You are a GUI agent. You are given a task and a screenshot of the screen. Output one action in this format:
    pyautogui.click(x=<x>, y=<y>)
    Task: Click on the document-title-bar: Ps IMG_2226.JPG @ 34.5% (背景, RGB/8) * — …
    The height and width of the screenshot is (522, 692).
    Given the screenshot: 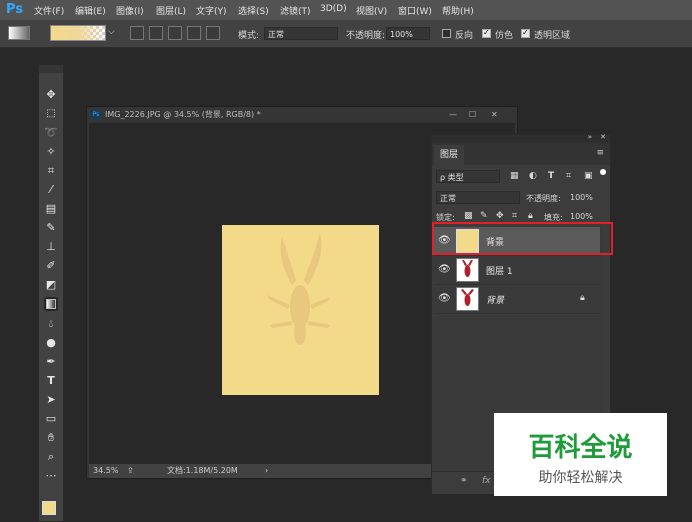 What is the action you would take?
    pyautogui.click(x=302, y=115)
    